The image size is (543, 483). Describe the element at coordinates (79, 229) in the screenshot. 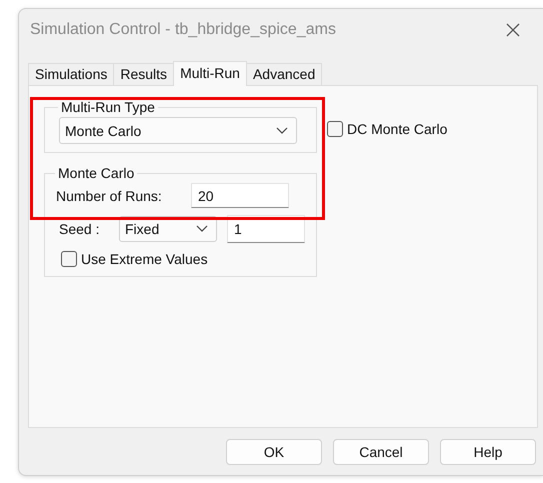

I see `field-label: Seed :` at that location.